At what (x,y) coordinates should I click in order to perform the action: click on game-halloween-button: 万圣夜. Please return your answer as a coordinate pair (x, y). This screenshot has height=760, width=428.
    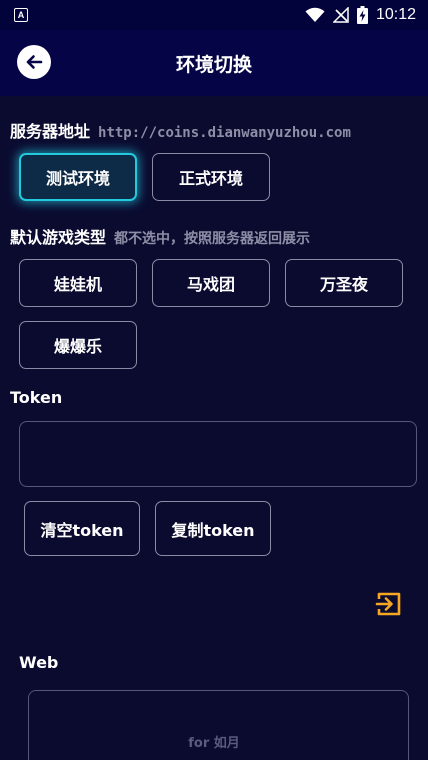
    Looking at the image, I should click on (344, 283).